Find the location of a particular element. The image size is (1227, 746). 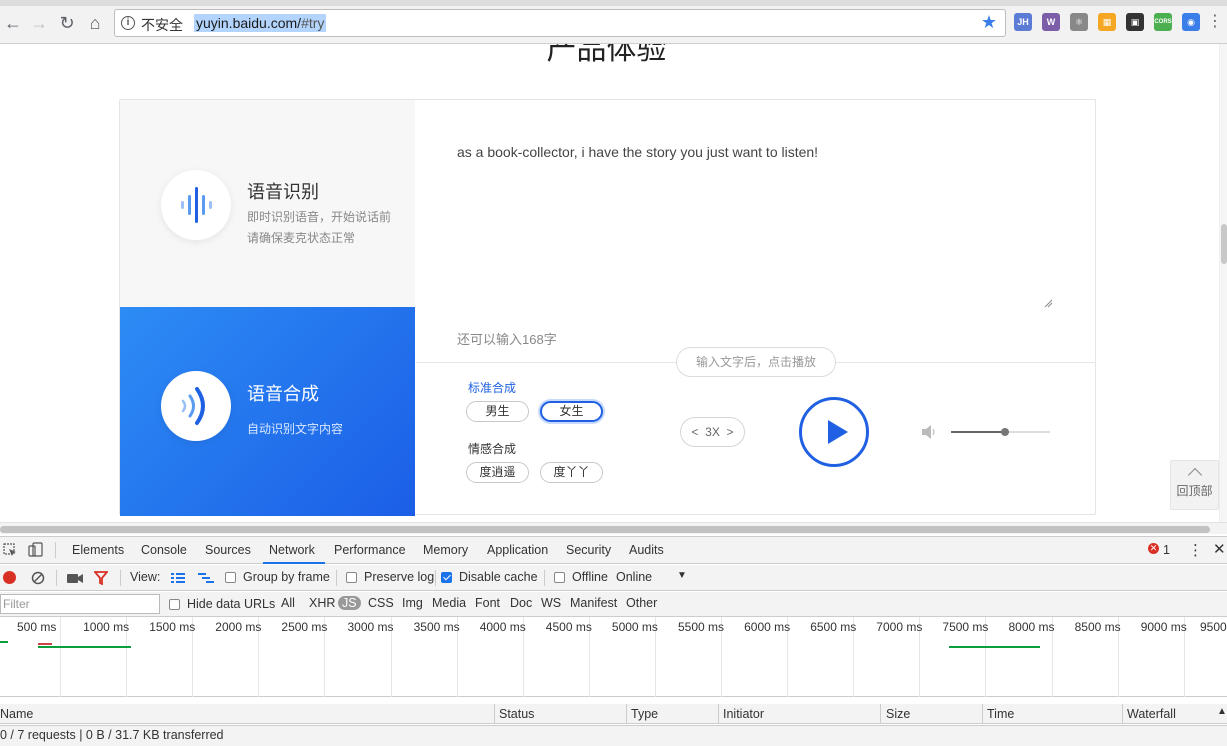

error-icon: ✕ is located at coordinates (1153, 548).